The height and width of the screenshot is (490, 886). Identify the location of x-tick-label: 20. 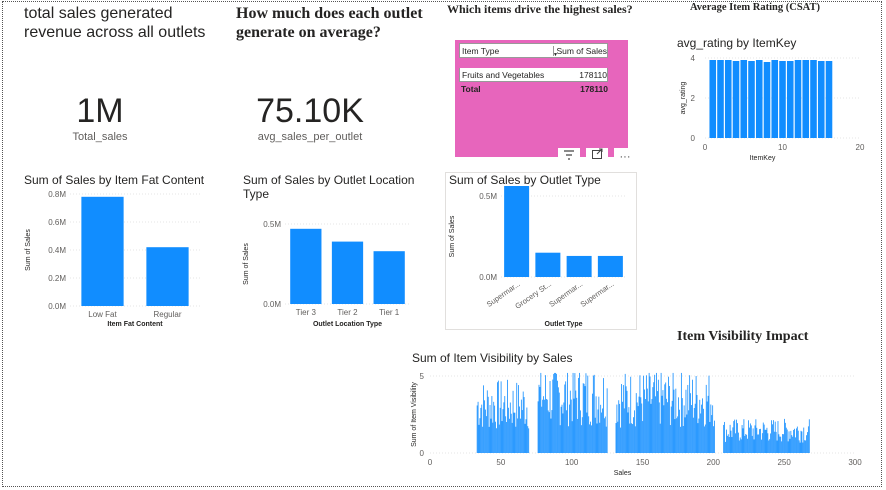
(860, 147).